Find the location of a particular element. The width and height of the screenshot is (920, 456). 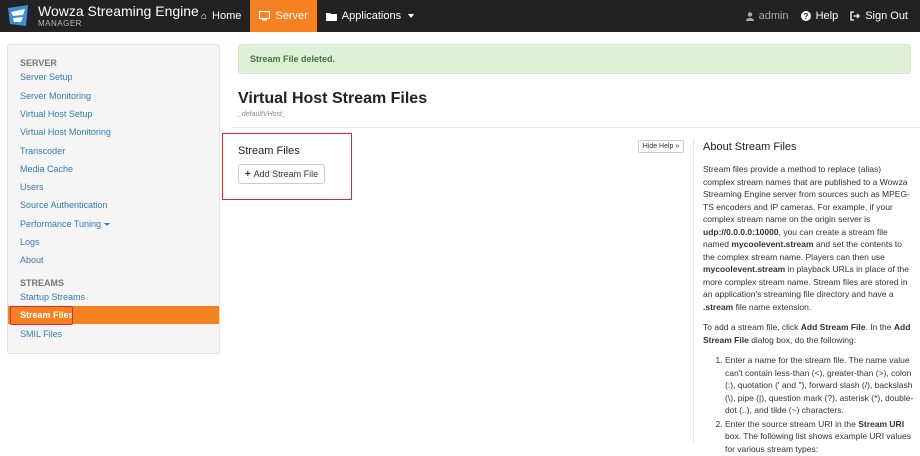

success-alert: Stream File deleted. is located at coordinates (574, 59).